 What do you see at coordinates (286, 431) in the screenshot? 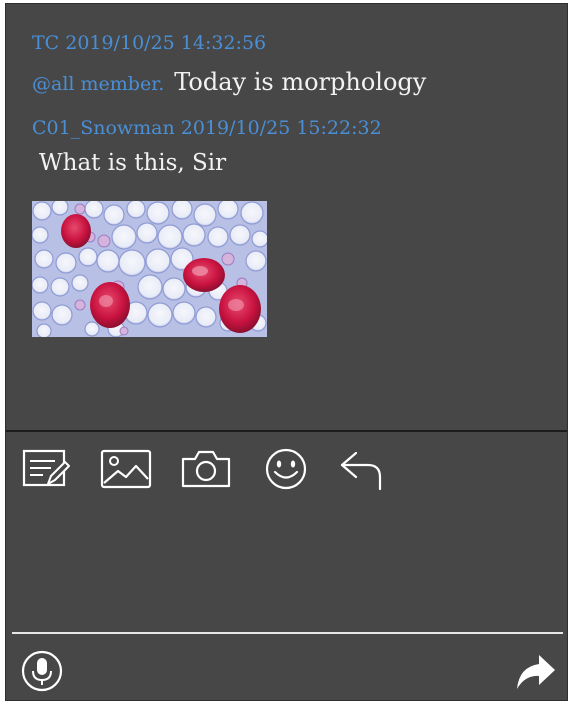
I see `message-input-divider` at bounding box center [286, 431].